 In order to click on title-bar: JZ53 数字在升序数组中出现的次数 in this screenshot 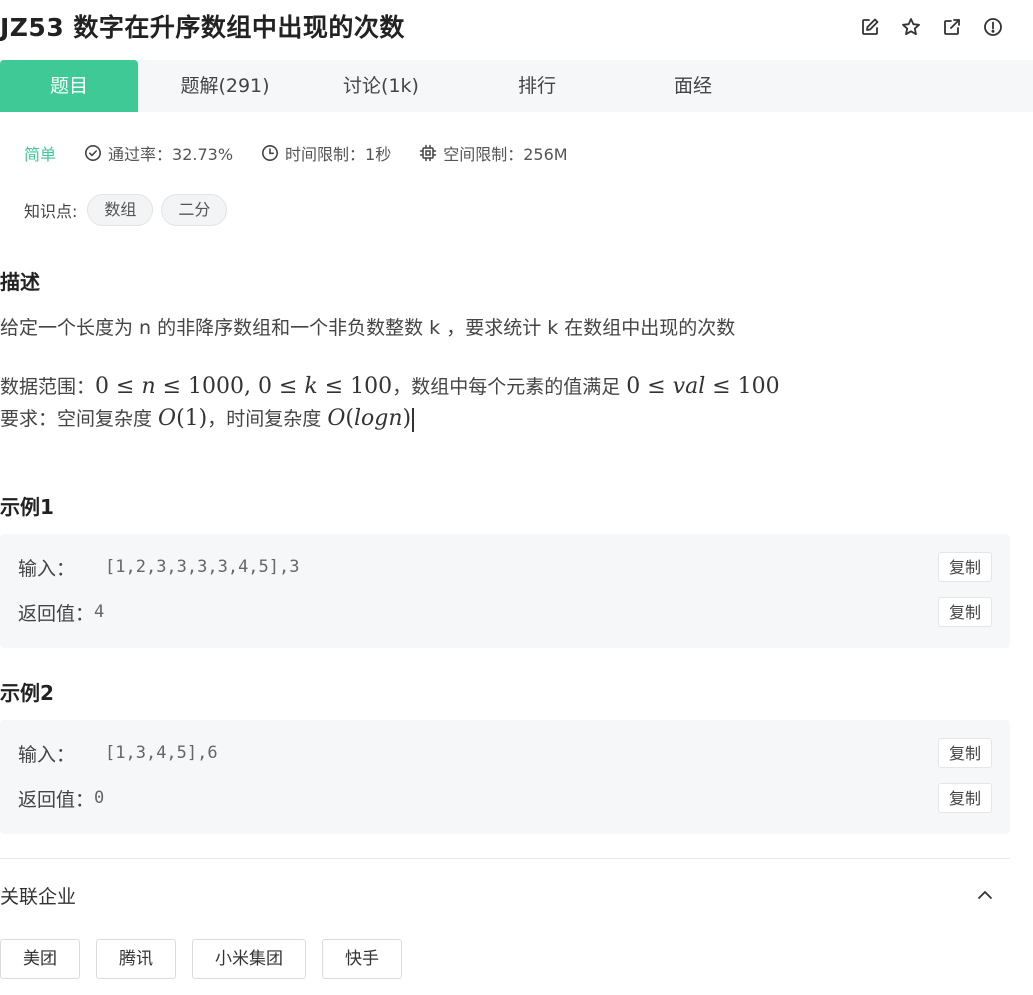, I will do `click(516, 28)`.